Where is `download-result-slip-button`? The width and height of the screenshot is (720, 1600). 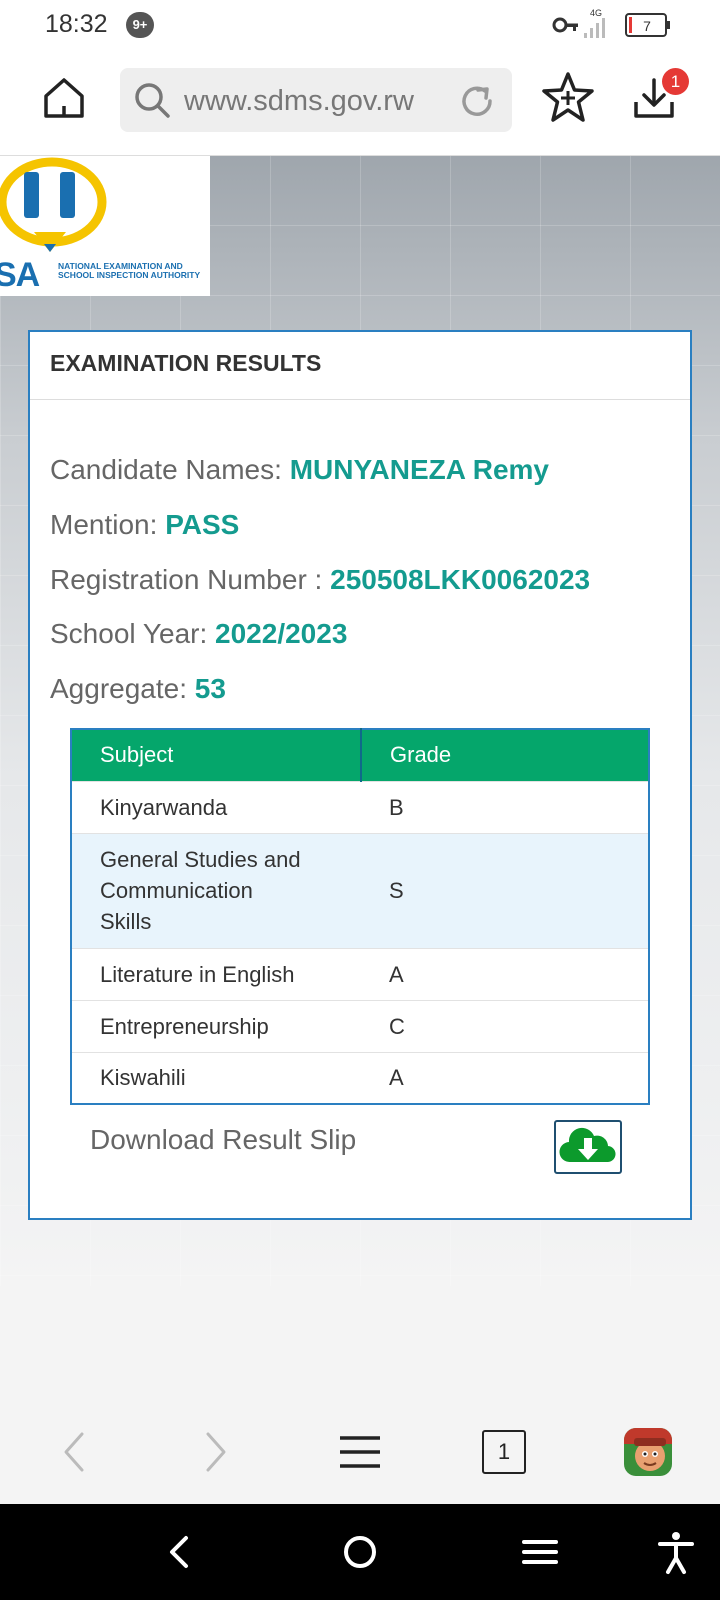
download-result-slip-button is located at coordinates (588, 1147).